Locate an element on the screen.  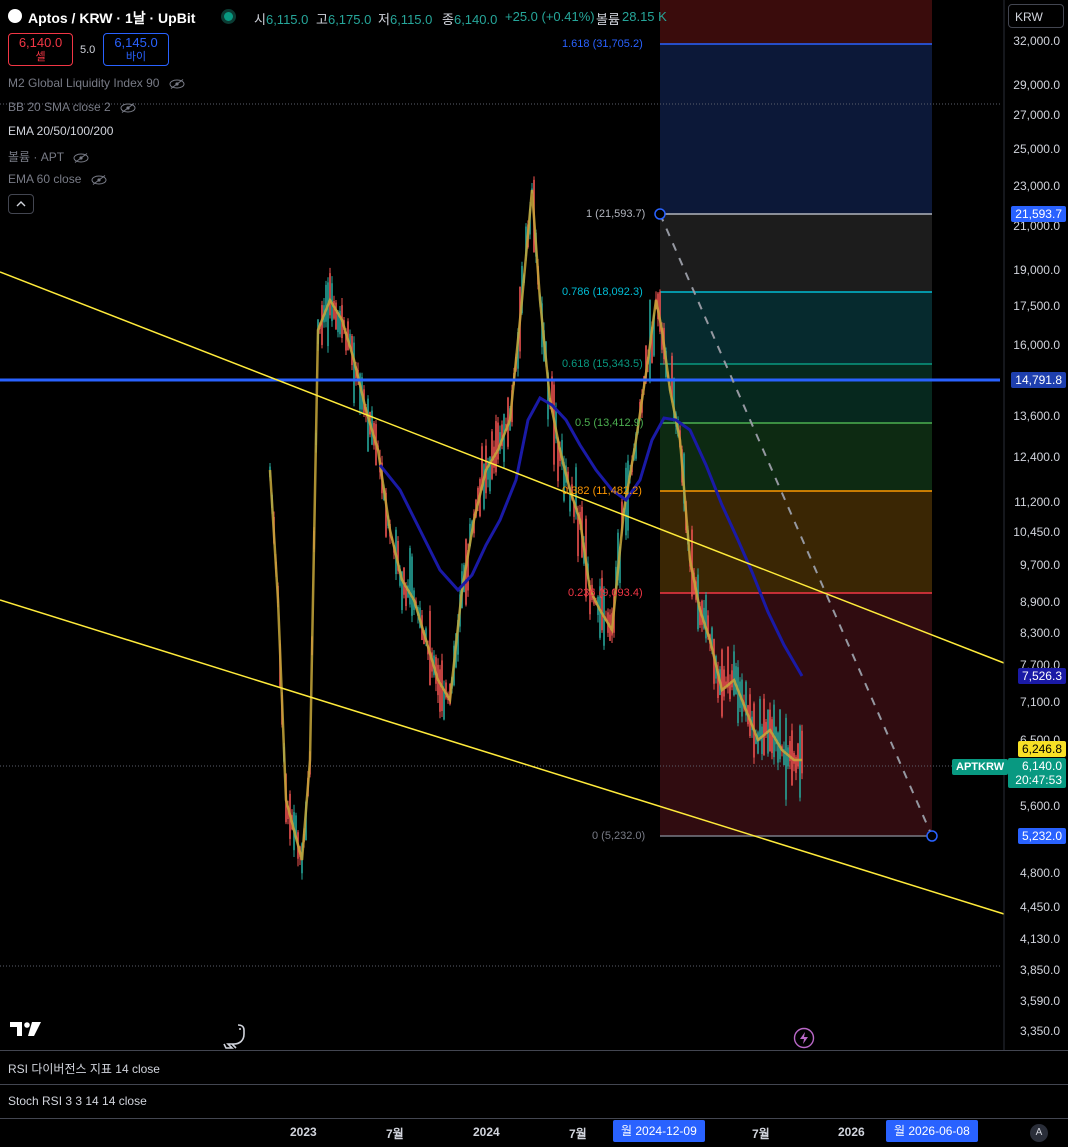
buy-price: 6,145.0 is located at coordinates (136, 42).